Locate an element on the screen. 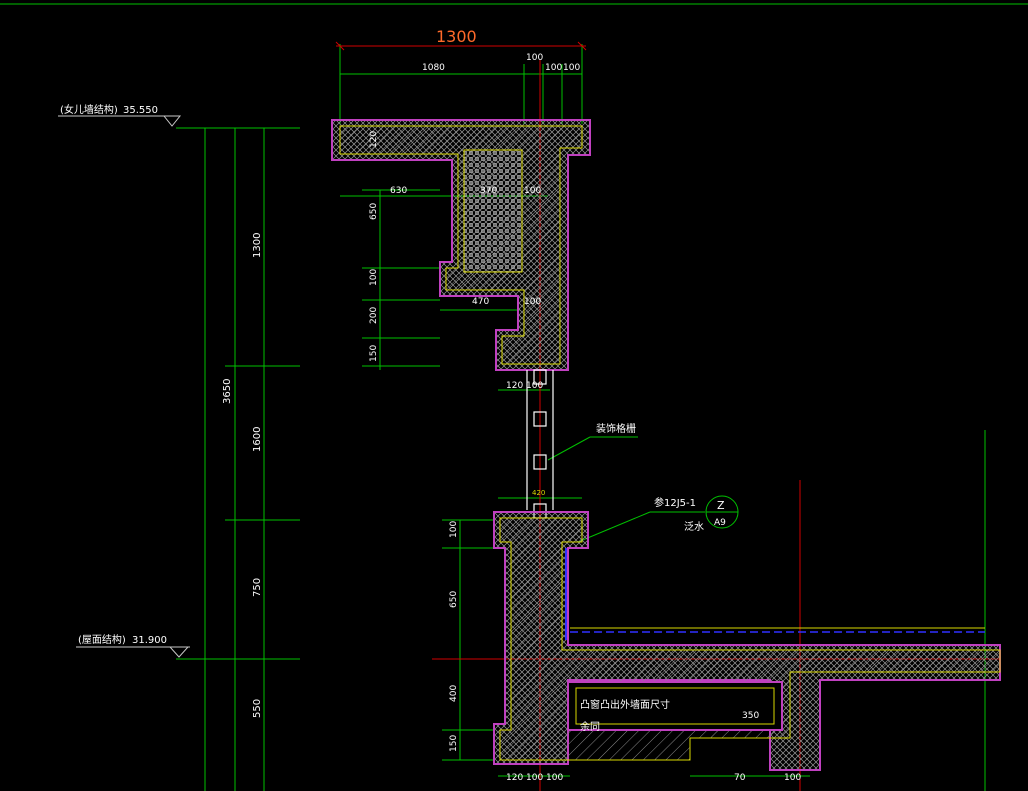  dim-seg-a: 1080 is located at coordinates (433, 68).